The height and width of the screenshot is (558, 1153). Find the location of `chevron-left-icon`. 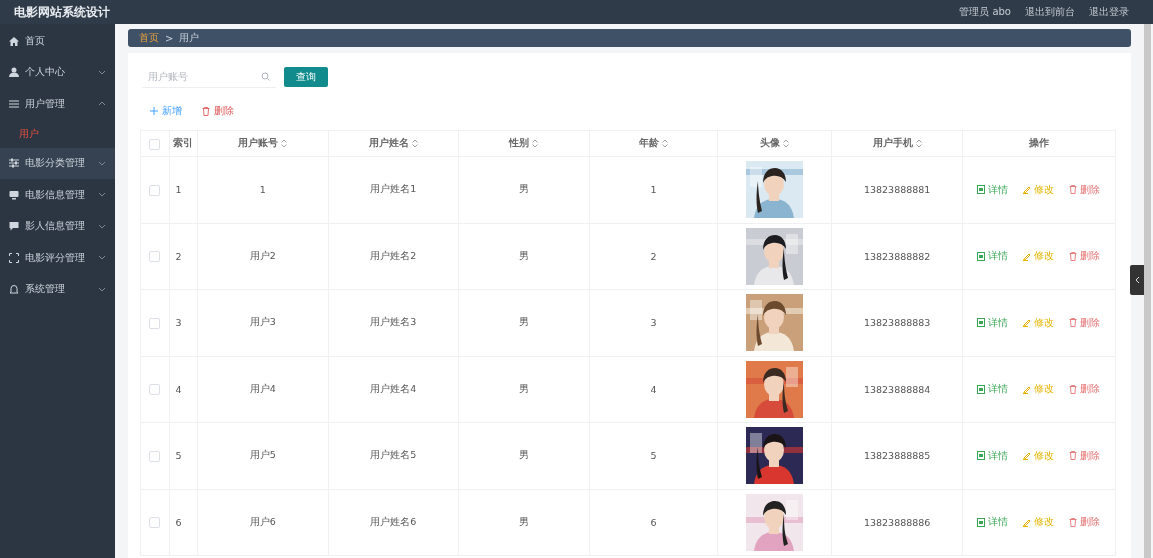

chevron-left-icon is located at coordinates (1137, 280).